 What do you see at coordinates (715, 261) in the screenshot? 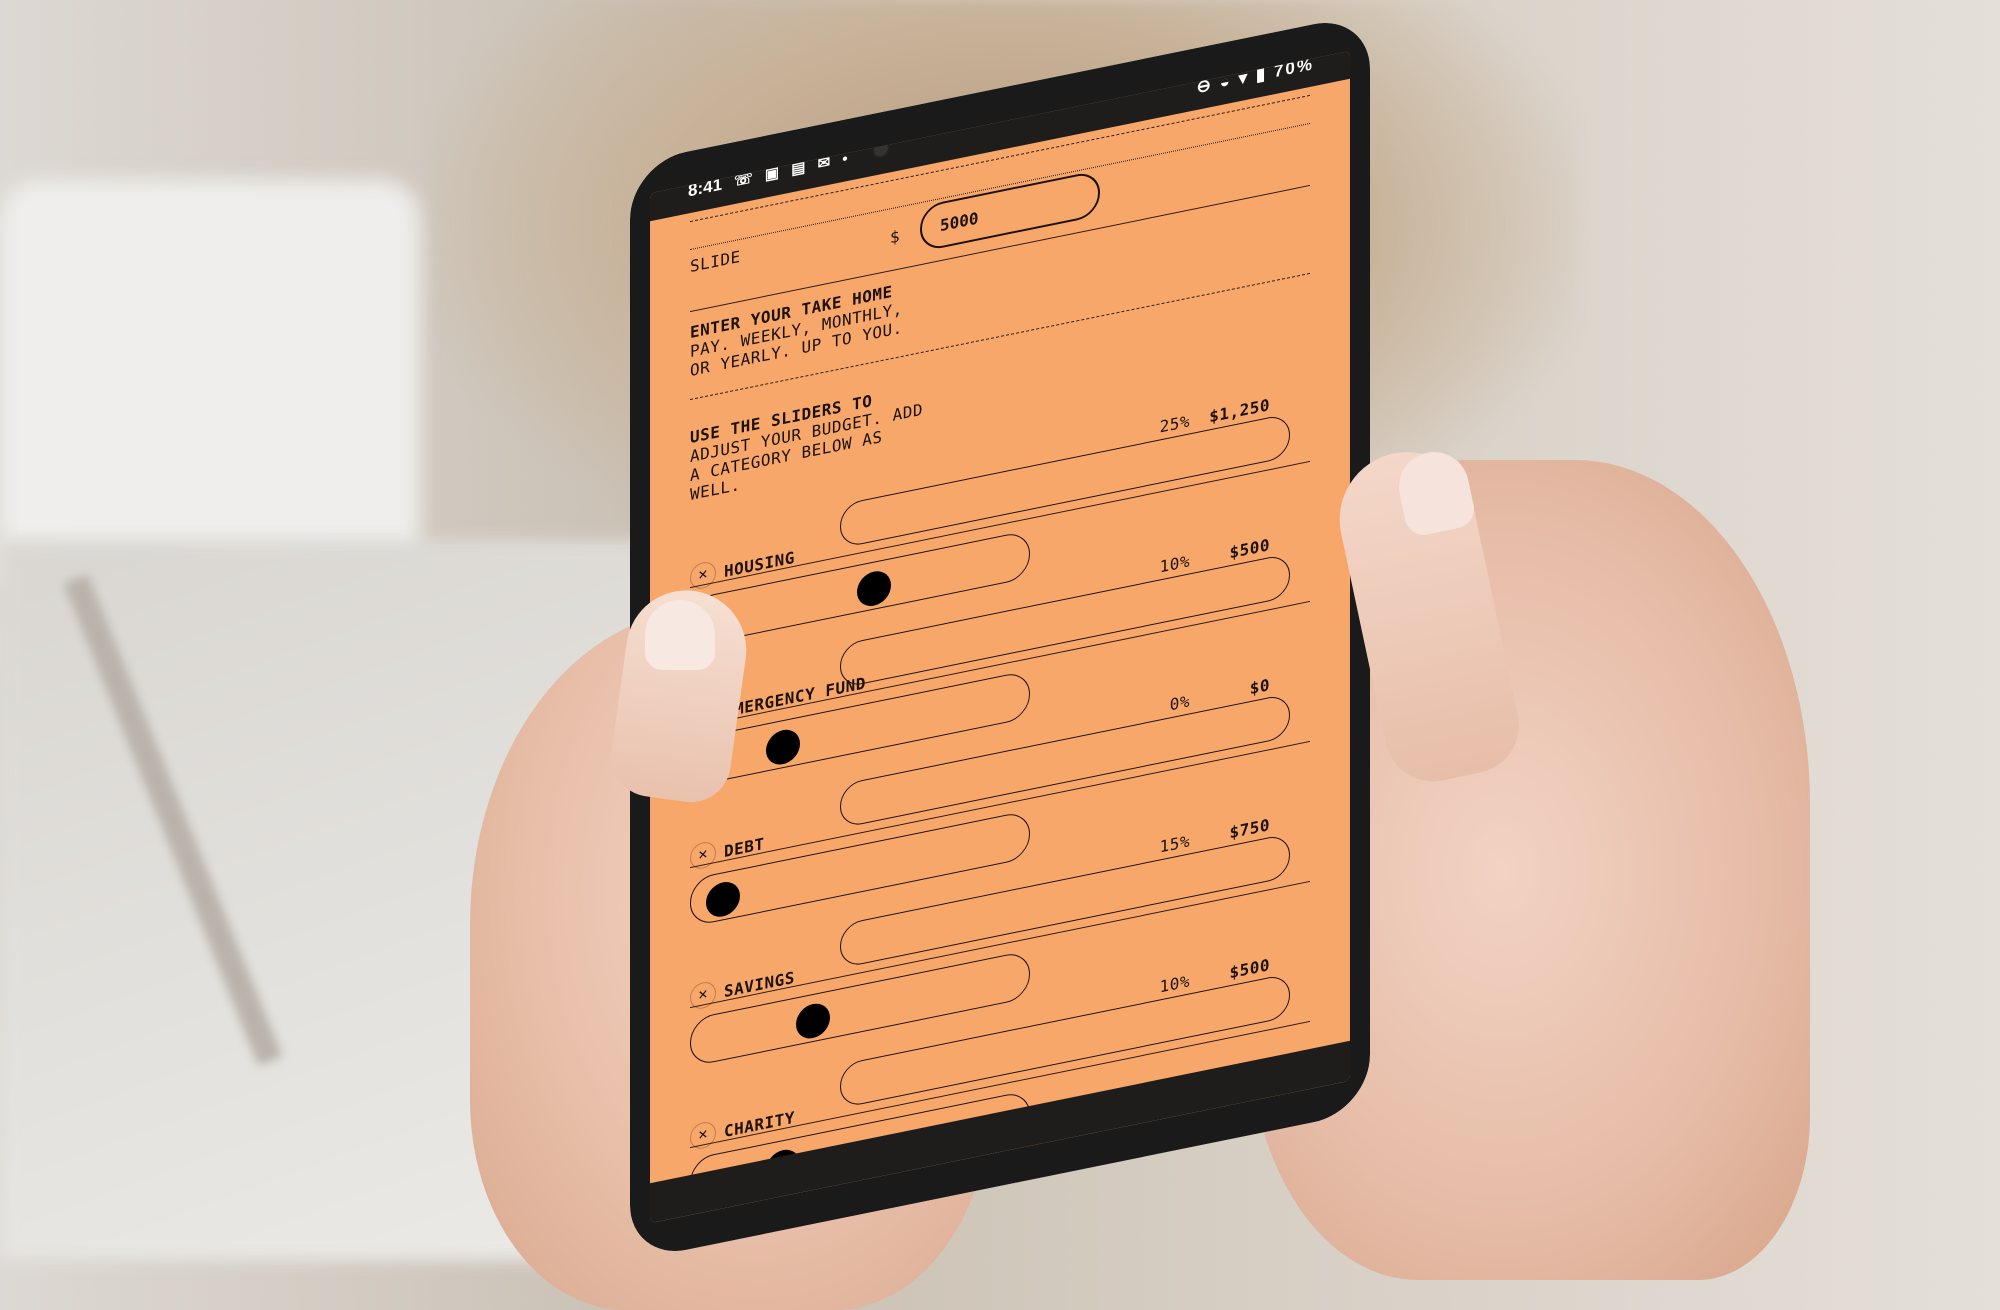
I see `app-title: SLIDE` at bounding box center [715, 261].